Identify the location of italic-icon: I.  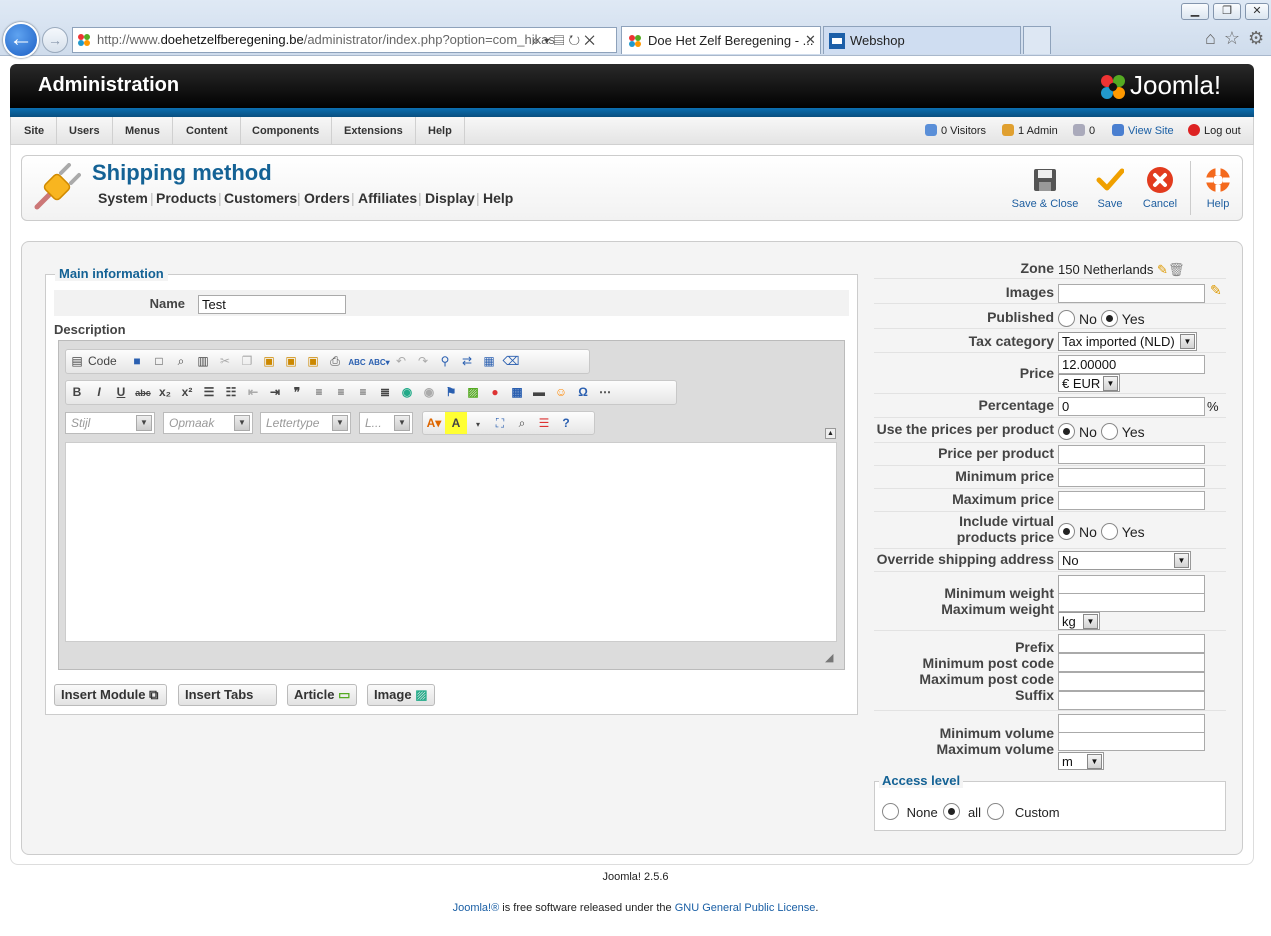
(99, 392).